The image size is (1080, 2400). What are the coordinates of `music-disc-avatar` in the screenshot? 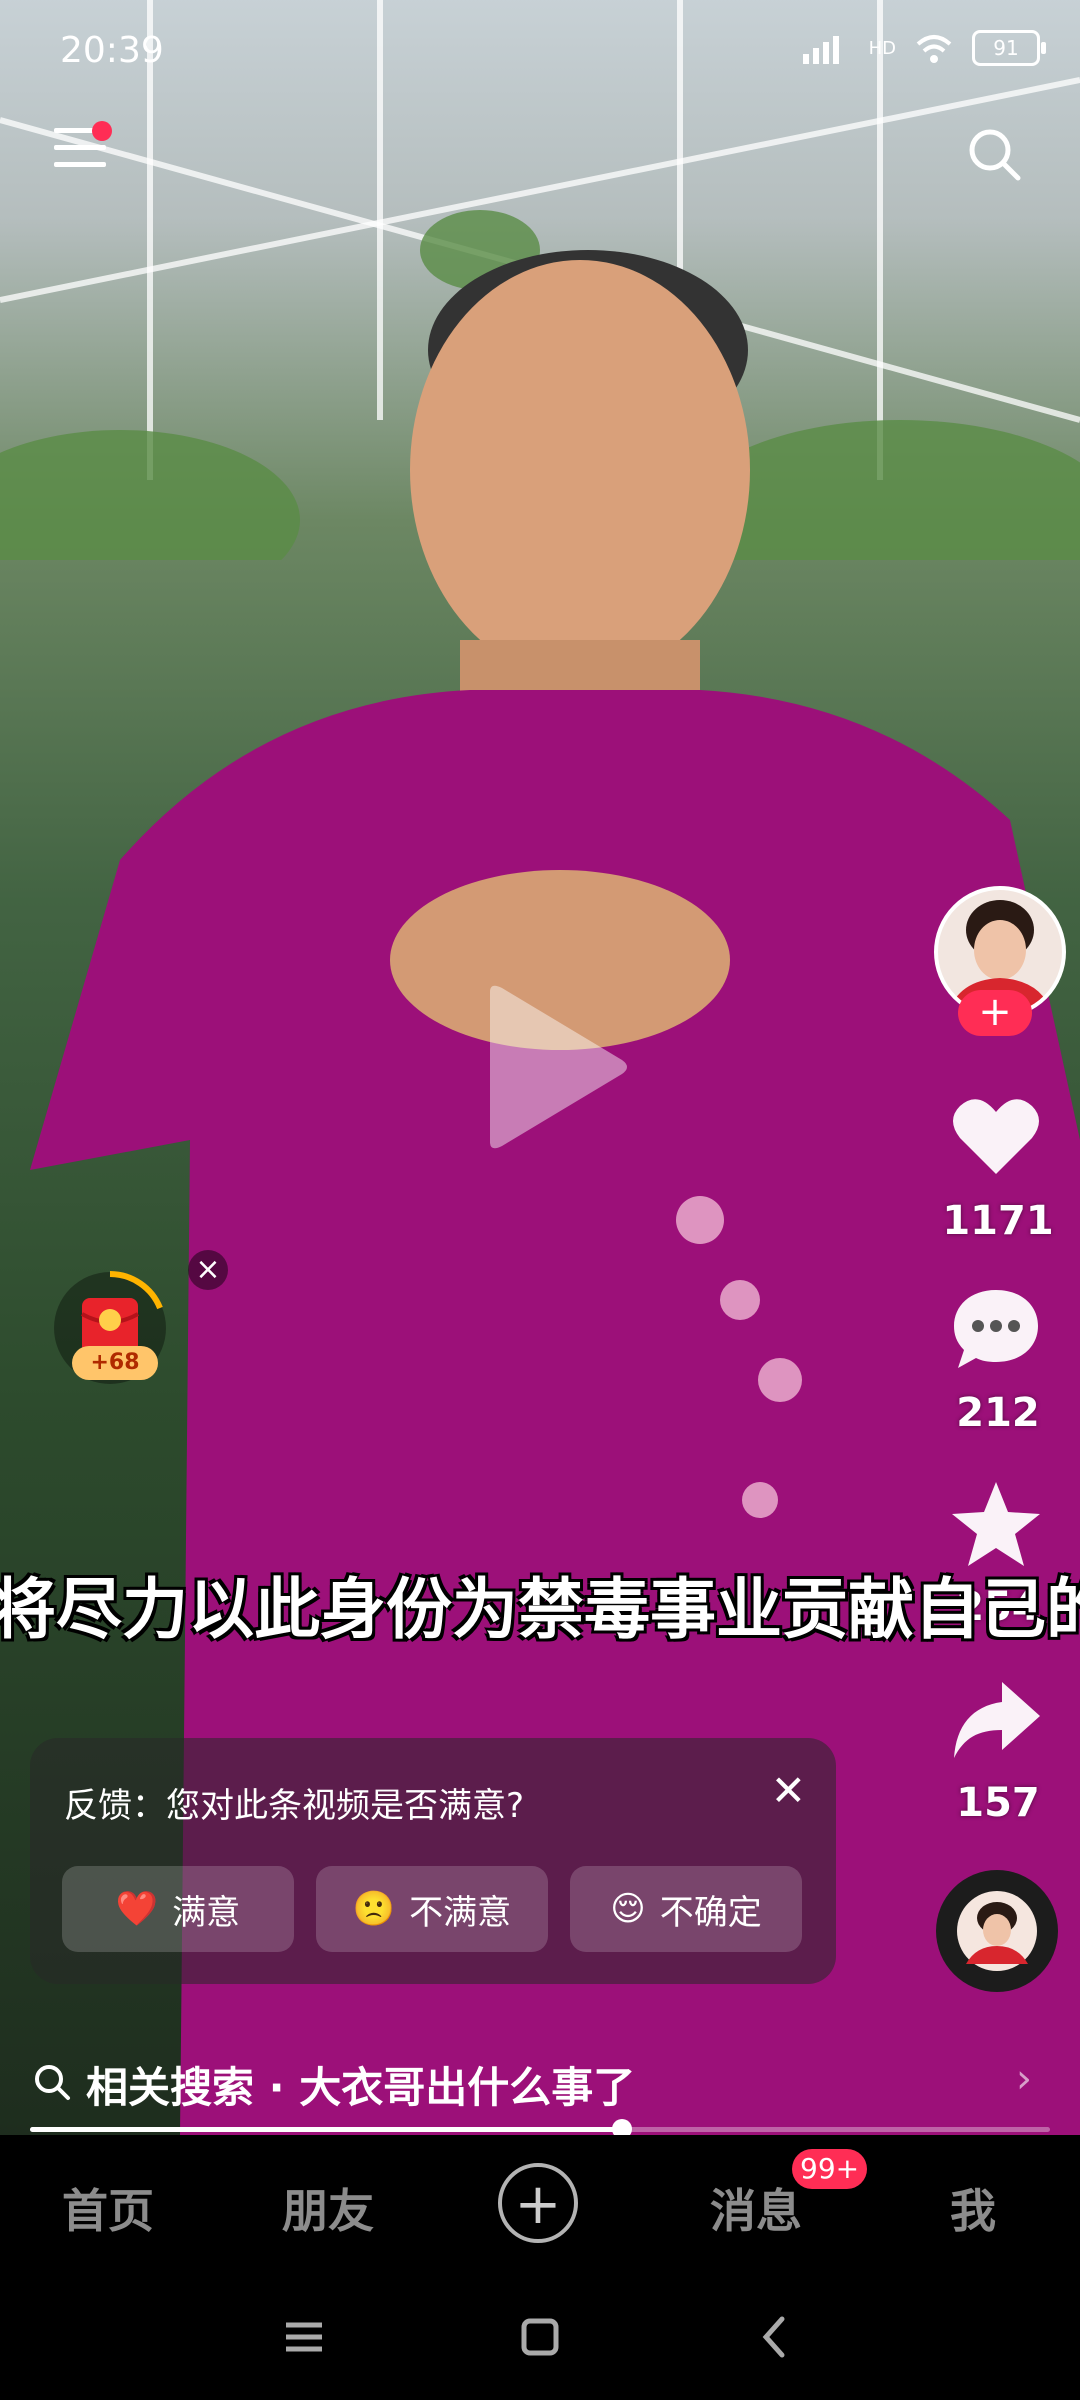 It's located at (997, 1931).